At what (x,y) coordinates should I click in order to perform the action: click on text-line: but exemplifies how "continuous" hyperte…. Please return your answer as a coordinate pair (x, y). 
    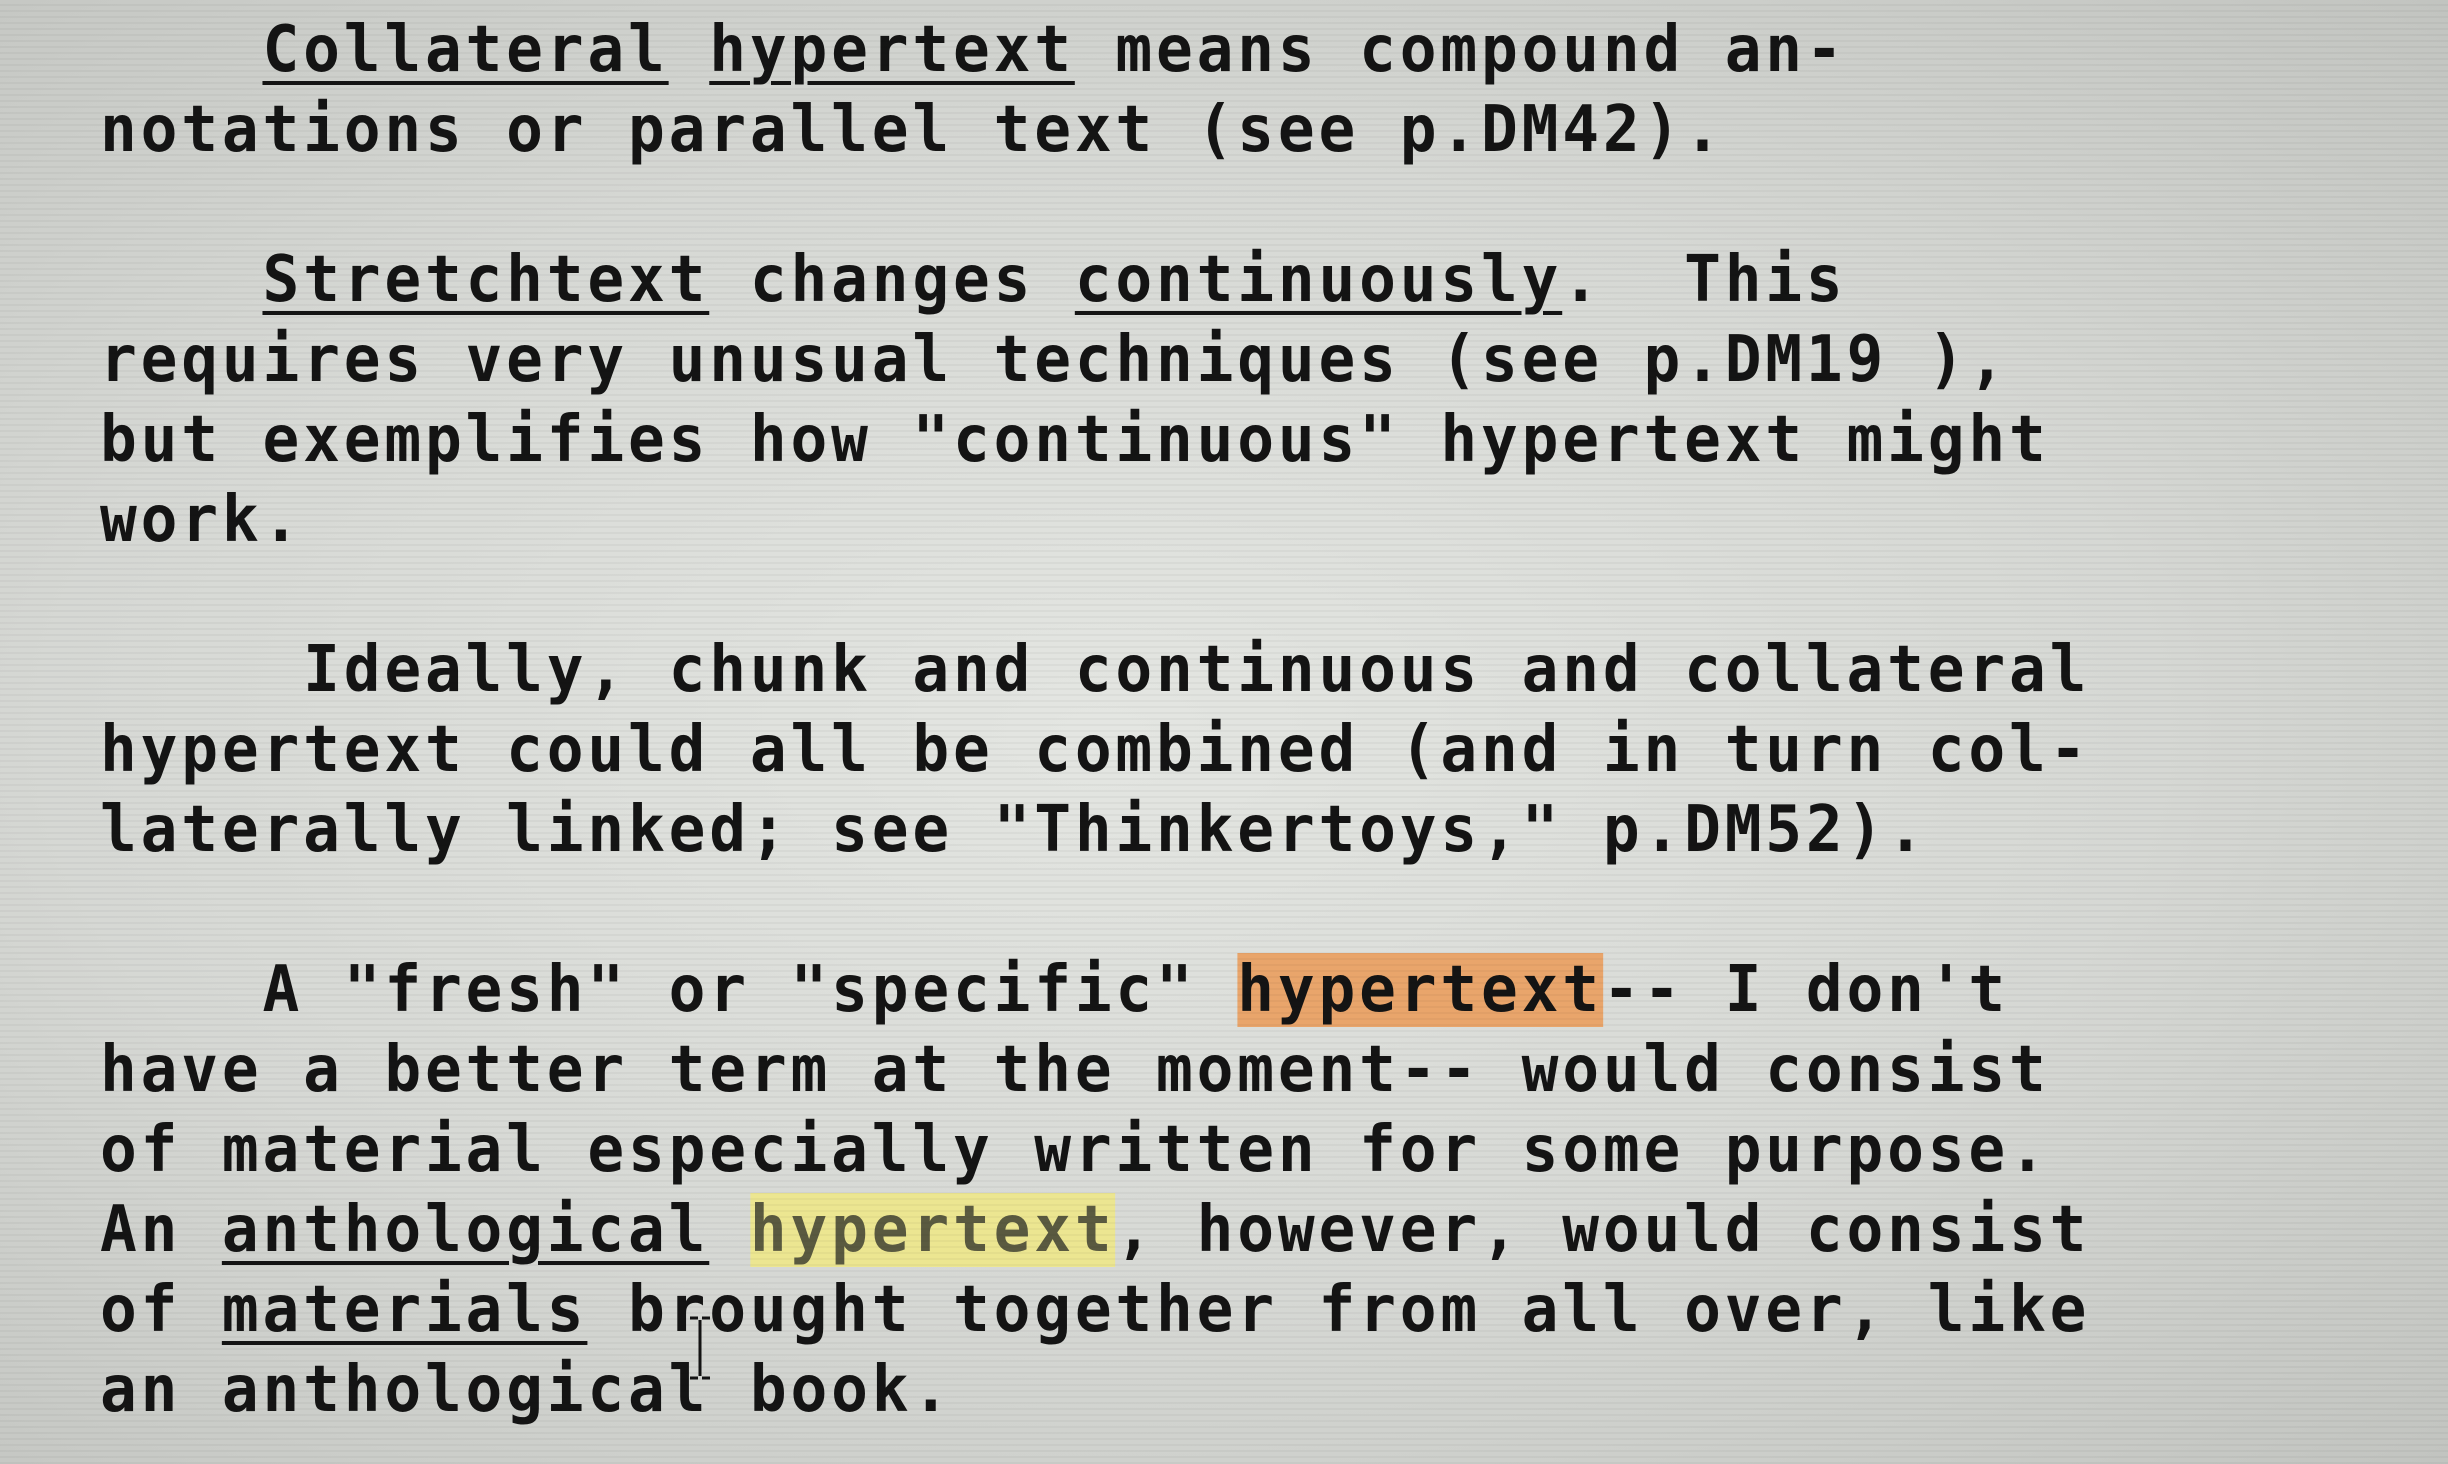
    Looking at the image, I should click on (1075, 440).